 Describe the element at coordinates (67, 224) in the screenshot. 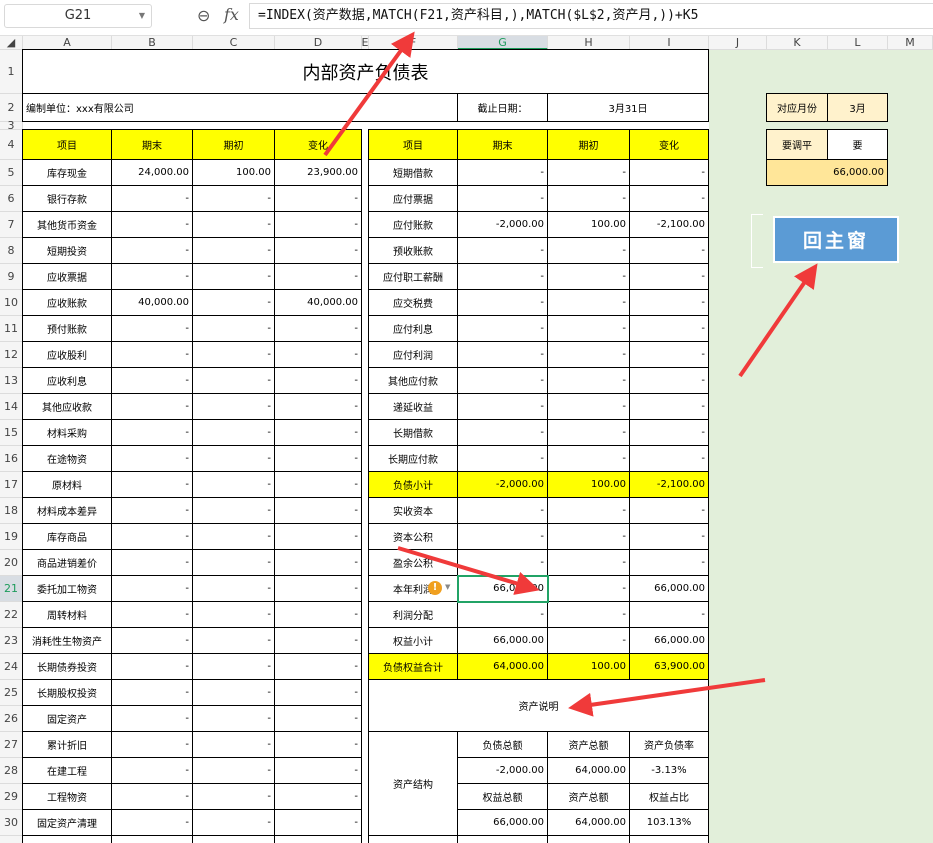

I see `asset-item-label: 其他货币资金` at that location.